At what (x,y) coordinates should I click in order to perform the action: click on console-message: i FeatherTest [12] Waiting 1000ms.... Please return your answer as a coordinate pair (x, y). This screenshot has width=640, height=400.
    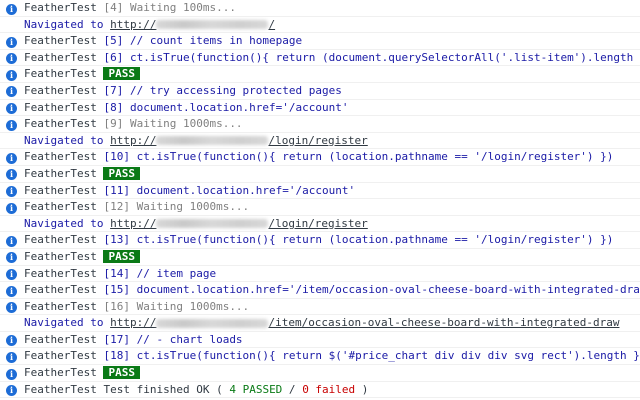
    Looking at the image, I should click on (320, 207).